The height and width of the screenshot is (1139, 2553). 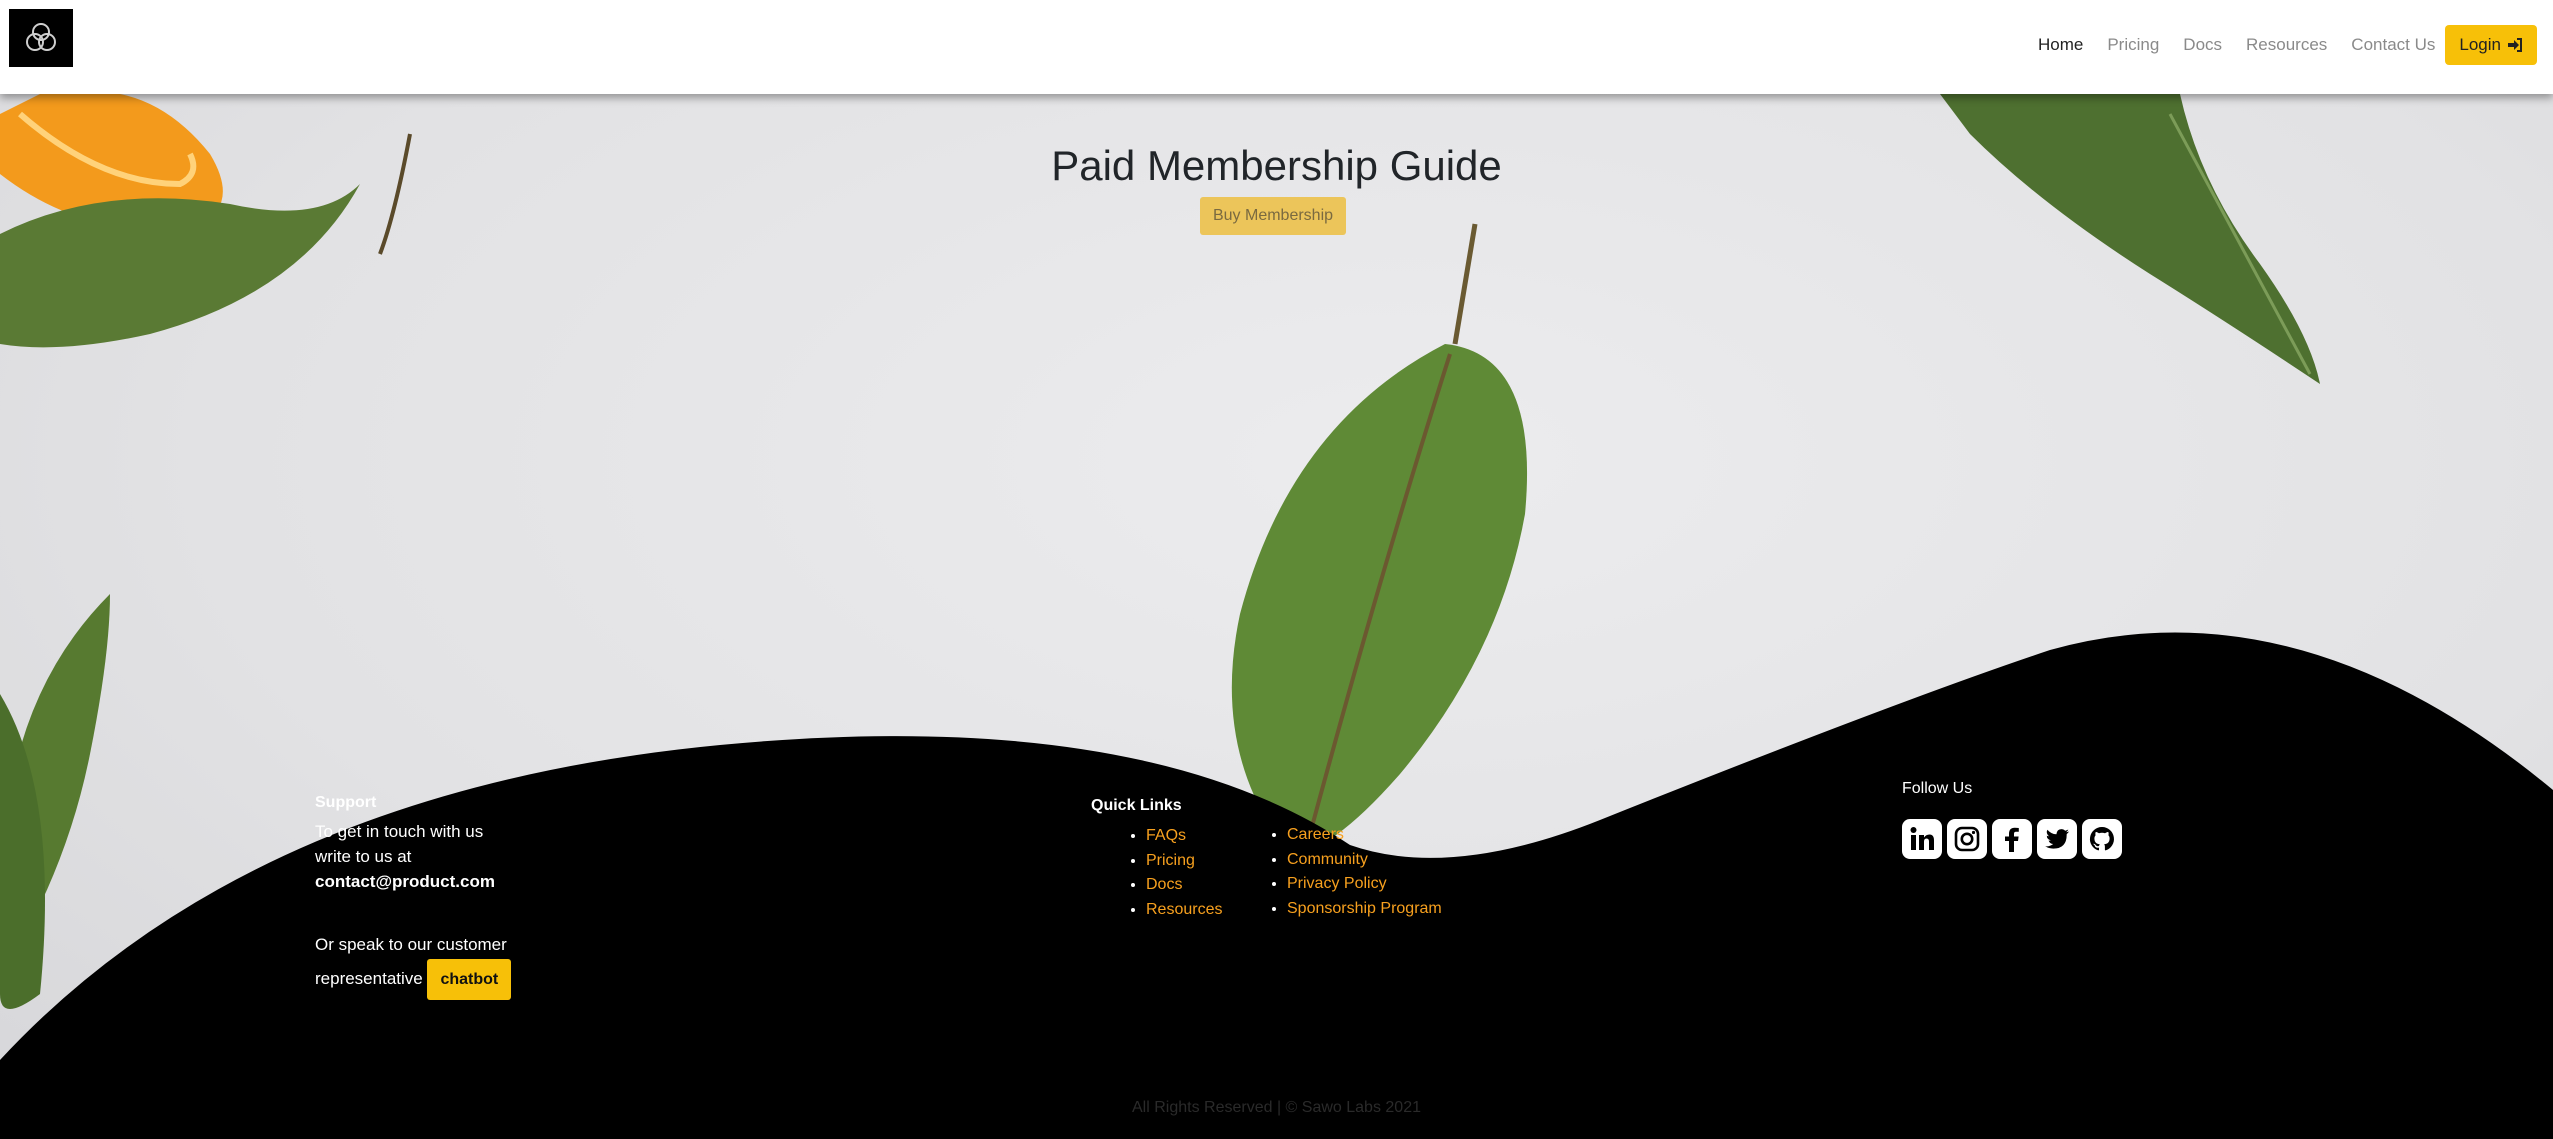 What do you see at coordinates (1937, 788) in the screenshot?
I see `follow-us-heading: Follow Us` at bounding box center [1937, 788].